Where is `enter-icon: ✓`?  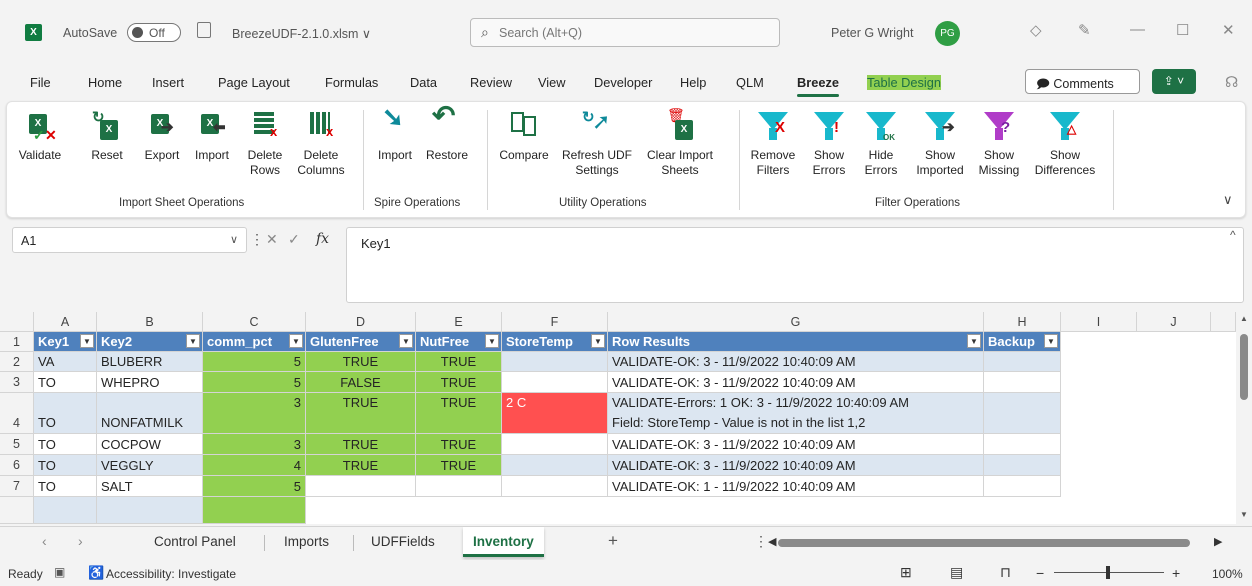 enter-icon: ✓ is located at coordinates (294, 239).